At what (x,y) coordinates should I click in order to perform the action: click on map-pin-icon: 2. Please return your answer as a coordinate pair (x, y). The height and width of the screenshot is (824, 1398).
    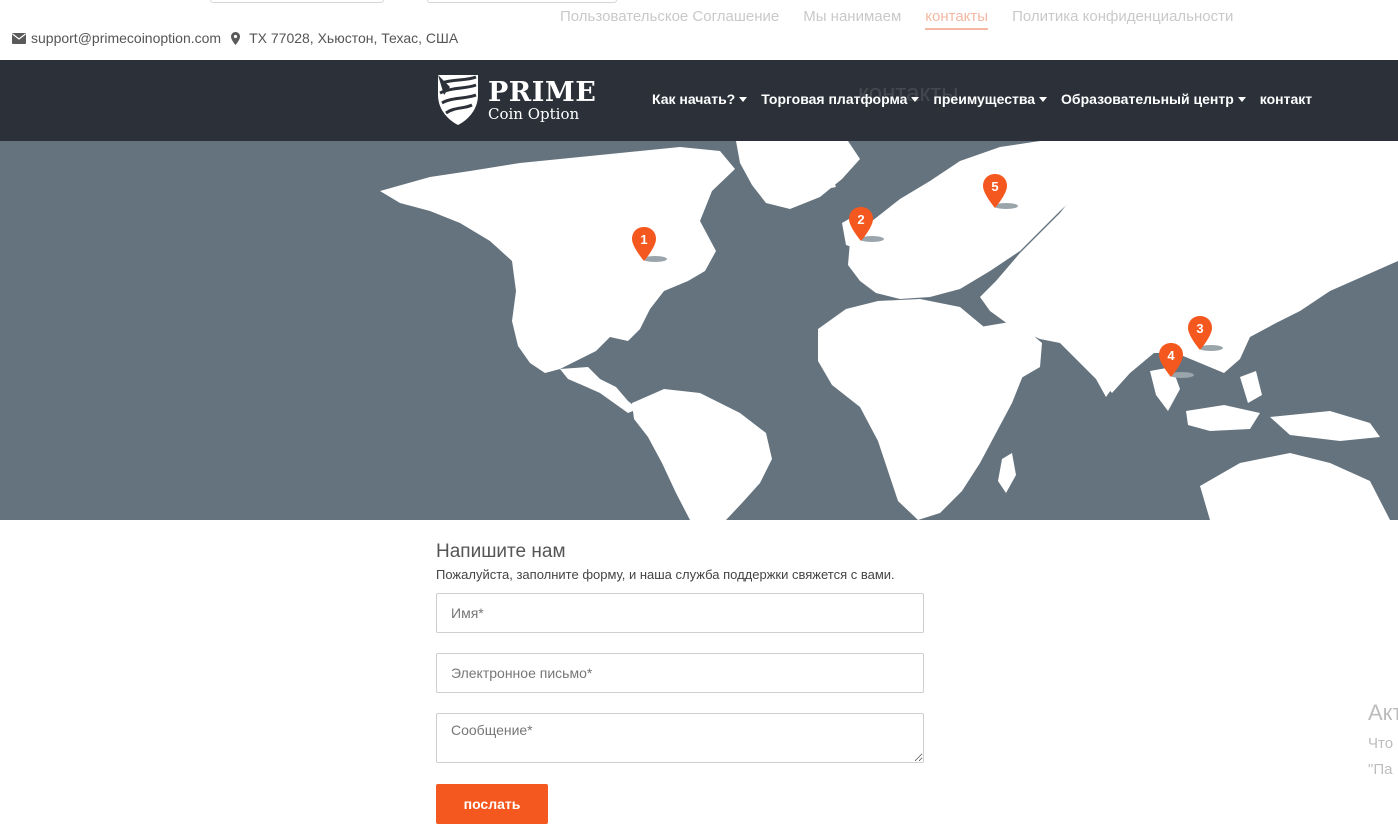
    Looking at the image, I should click on (866, 224).